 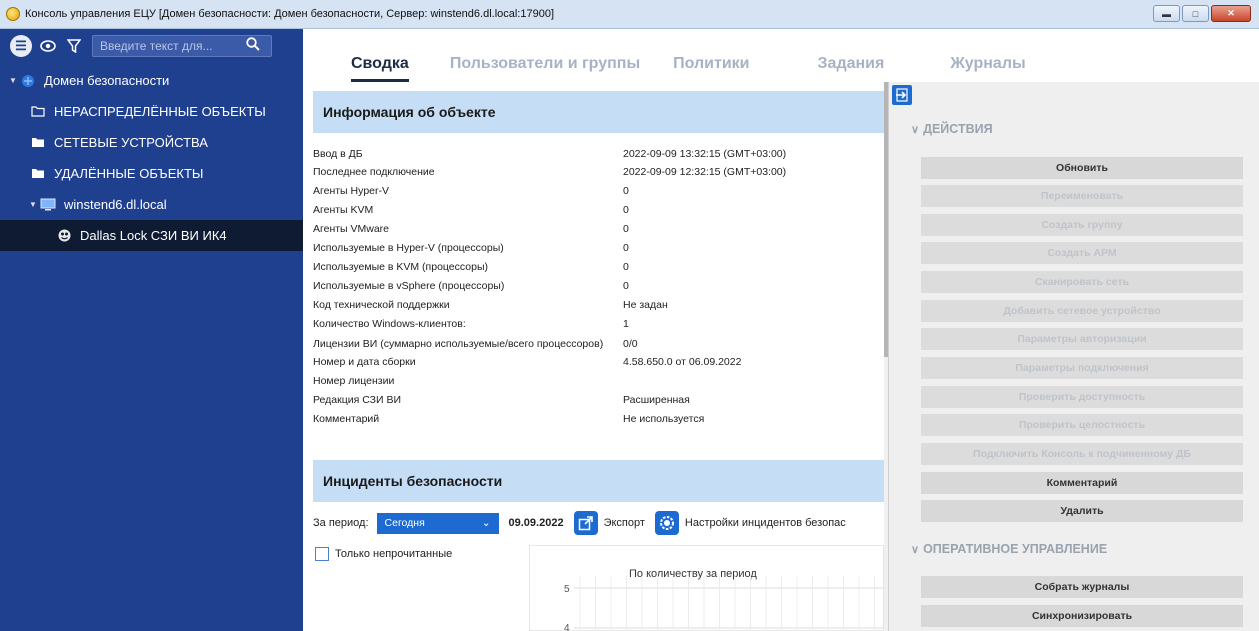 I want to click on tab-logs: Журналы, so click(x=987, y=68).